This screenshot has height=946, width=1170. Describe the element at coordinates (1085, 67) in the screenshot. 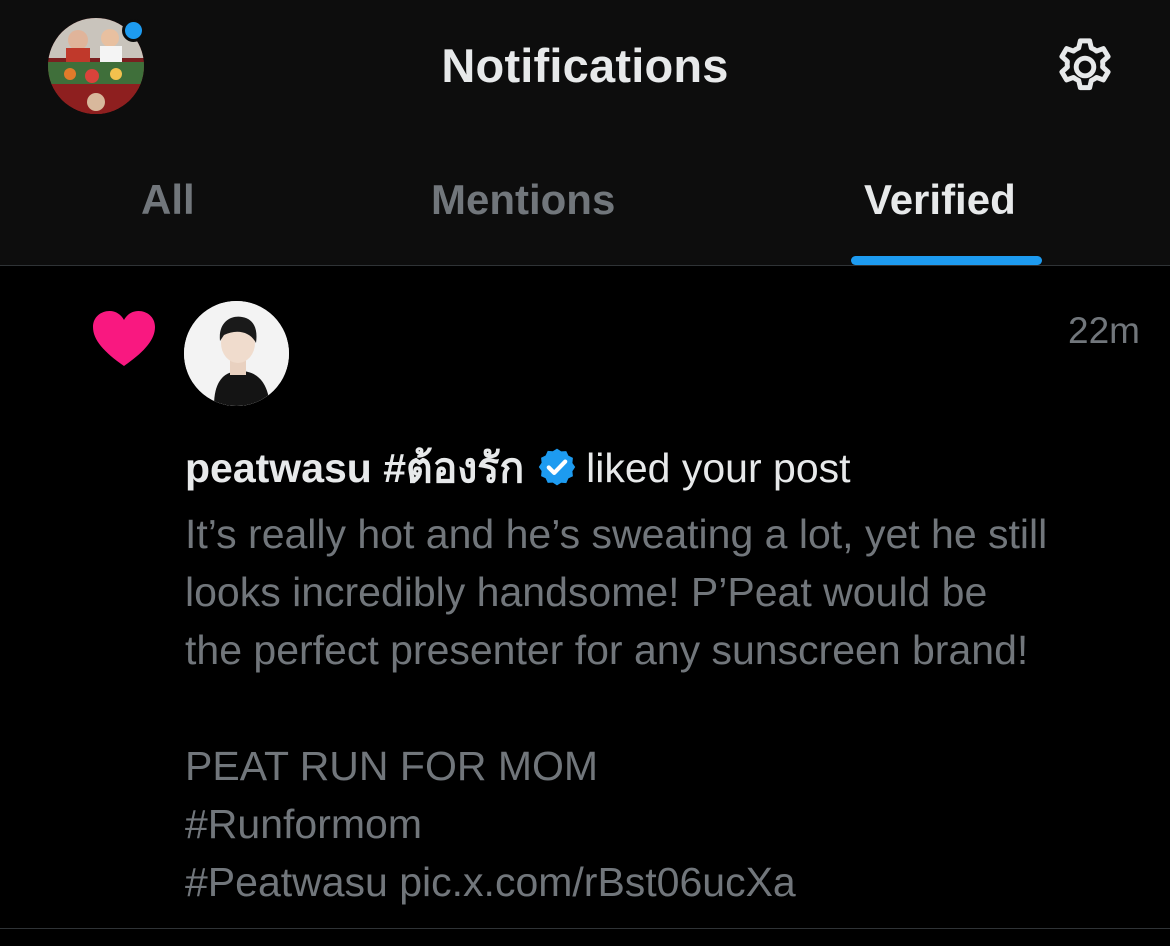

I see `gear-icon` at that location.